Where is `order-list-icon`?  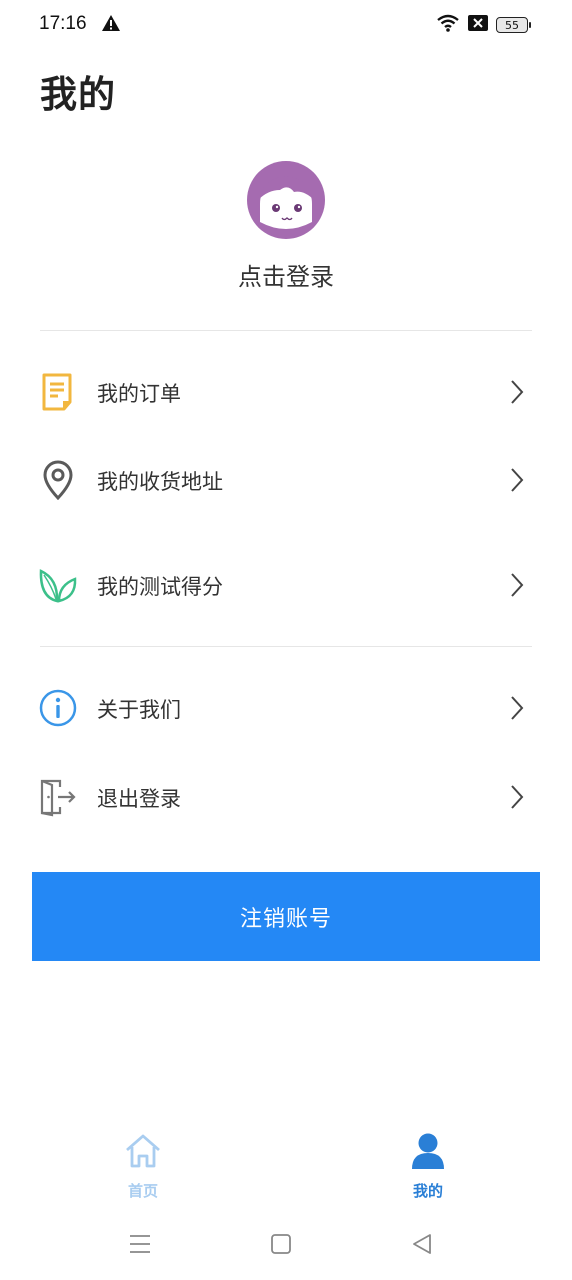
order-list-icon is located at coordinates (58, 392).